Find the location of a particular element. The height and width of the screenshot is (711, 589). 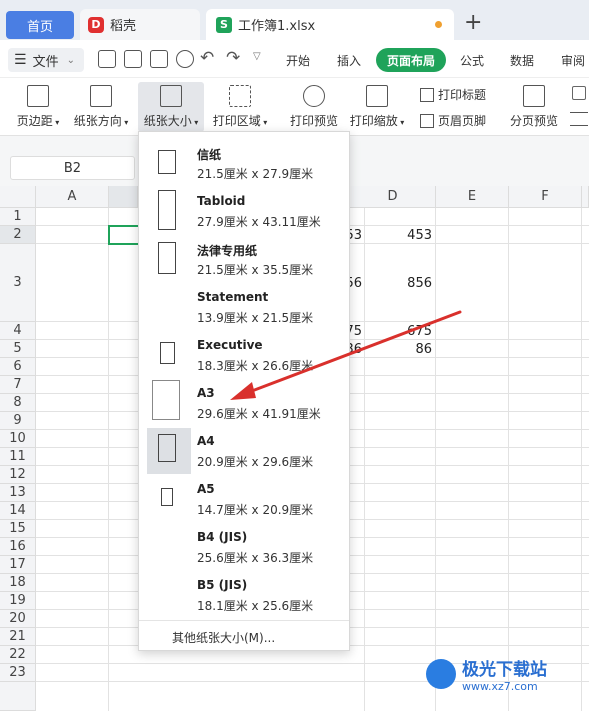

unsaved-dot-icon is located at coordinates (438, 24).